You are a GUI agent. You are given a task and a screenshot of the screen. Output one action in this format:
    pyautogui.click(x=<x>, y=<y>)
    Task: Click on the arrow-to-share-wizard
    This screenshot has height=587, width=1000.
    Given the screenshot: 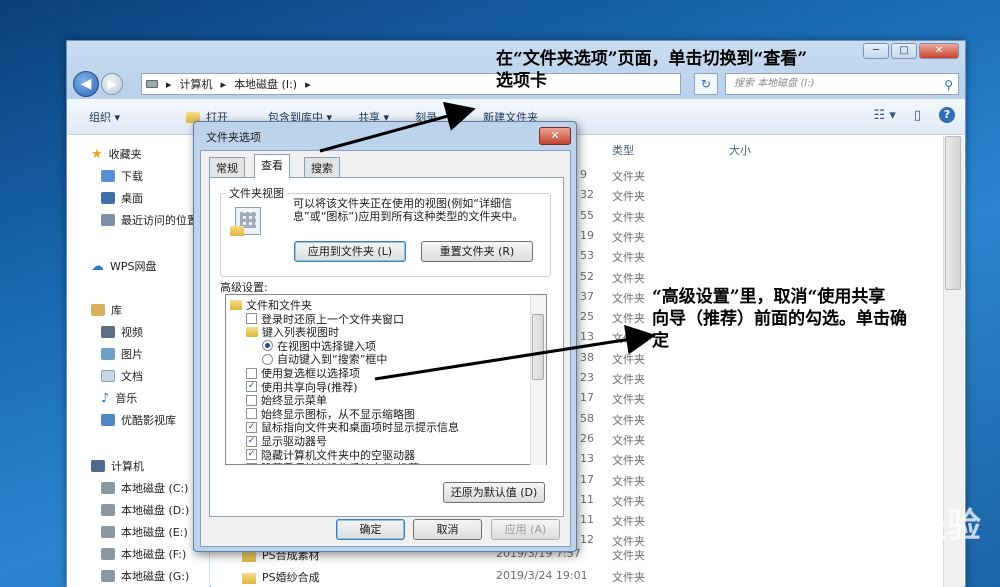 What is the action you would take?
    pyautogui.click(x=515, y=352)
    